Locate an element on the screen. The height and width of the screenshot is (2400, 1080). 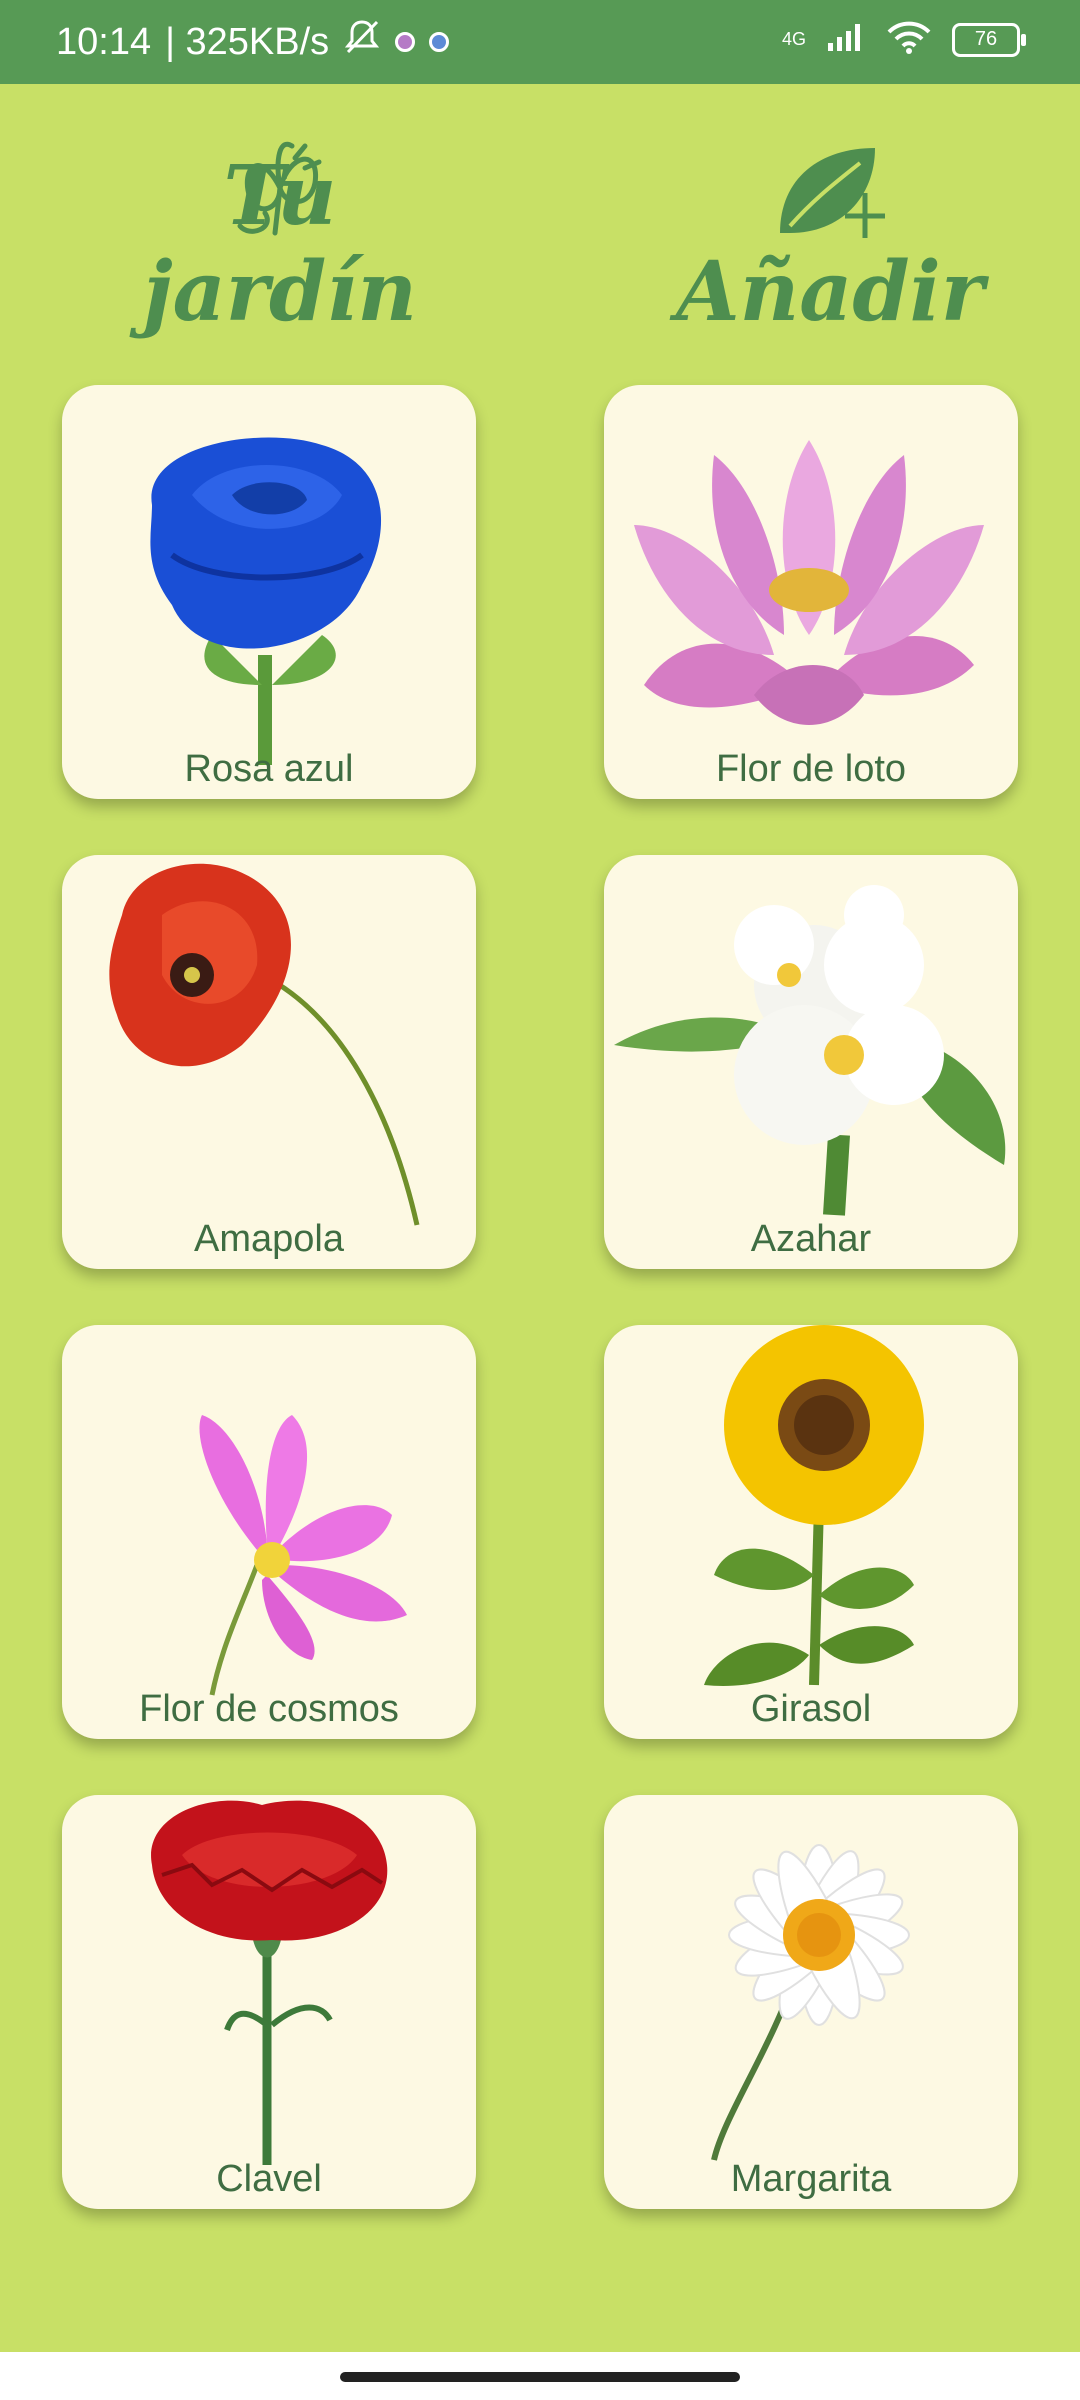
orange-blossom-image is located at coordinates (810, 1050).